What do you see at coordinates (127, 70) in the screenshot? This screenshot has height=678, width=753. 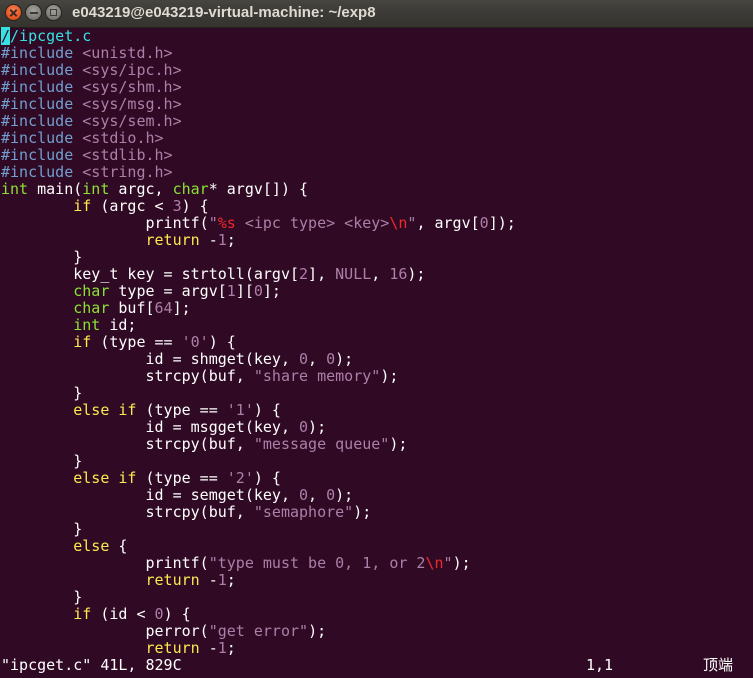 I see `code-token: <sys/ipc.h>` at bounding box center [127, 70].